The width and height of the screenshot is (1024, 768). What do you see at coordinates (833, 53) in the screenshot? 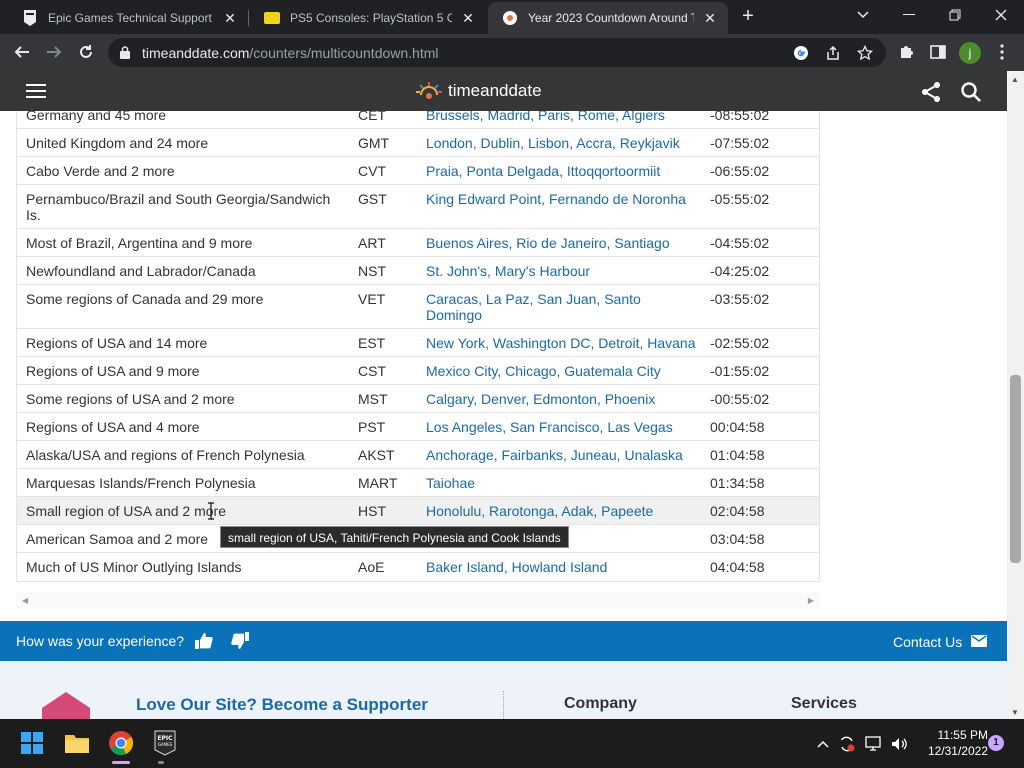
I see `share-page-icon` at bounding box center [833, 53].